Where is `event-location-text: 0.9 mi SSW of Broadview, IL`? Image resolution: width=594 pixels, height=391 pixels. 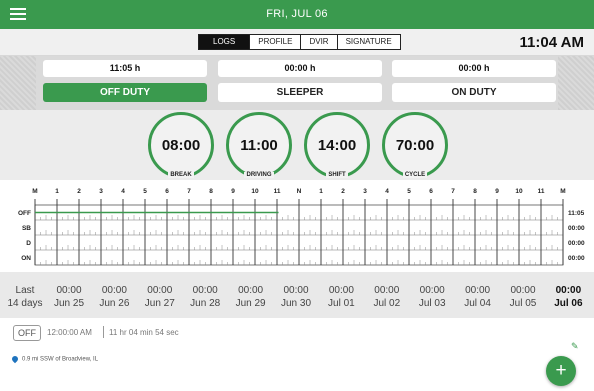 event-location-text: 0.9 mi SSW of Broadview, IL is located at coordinates (60, 359).